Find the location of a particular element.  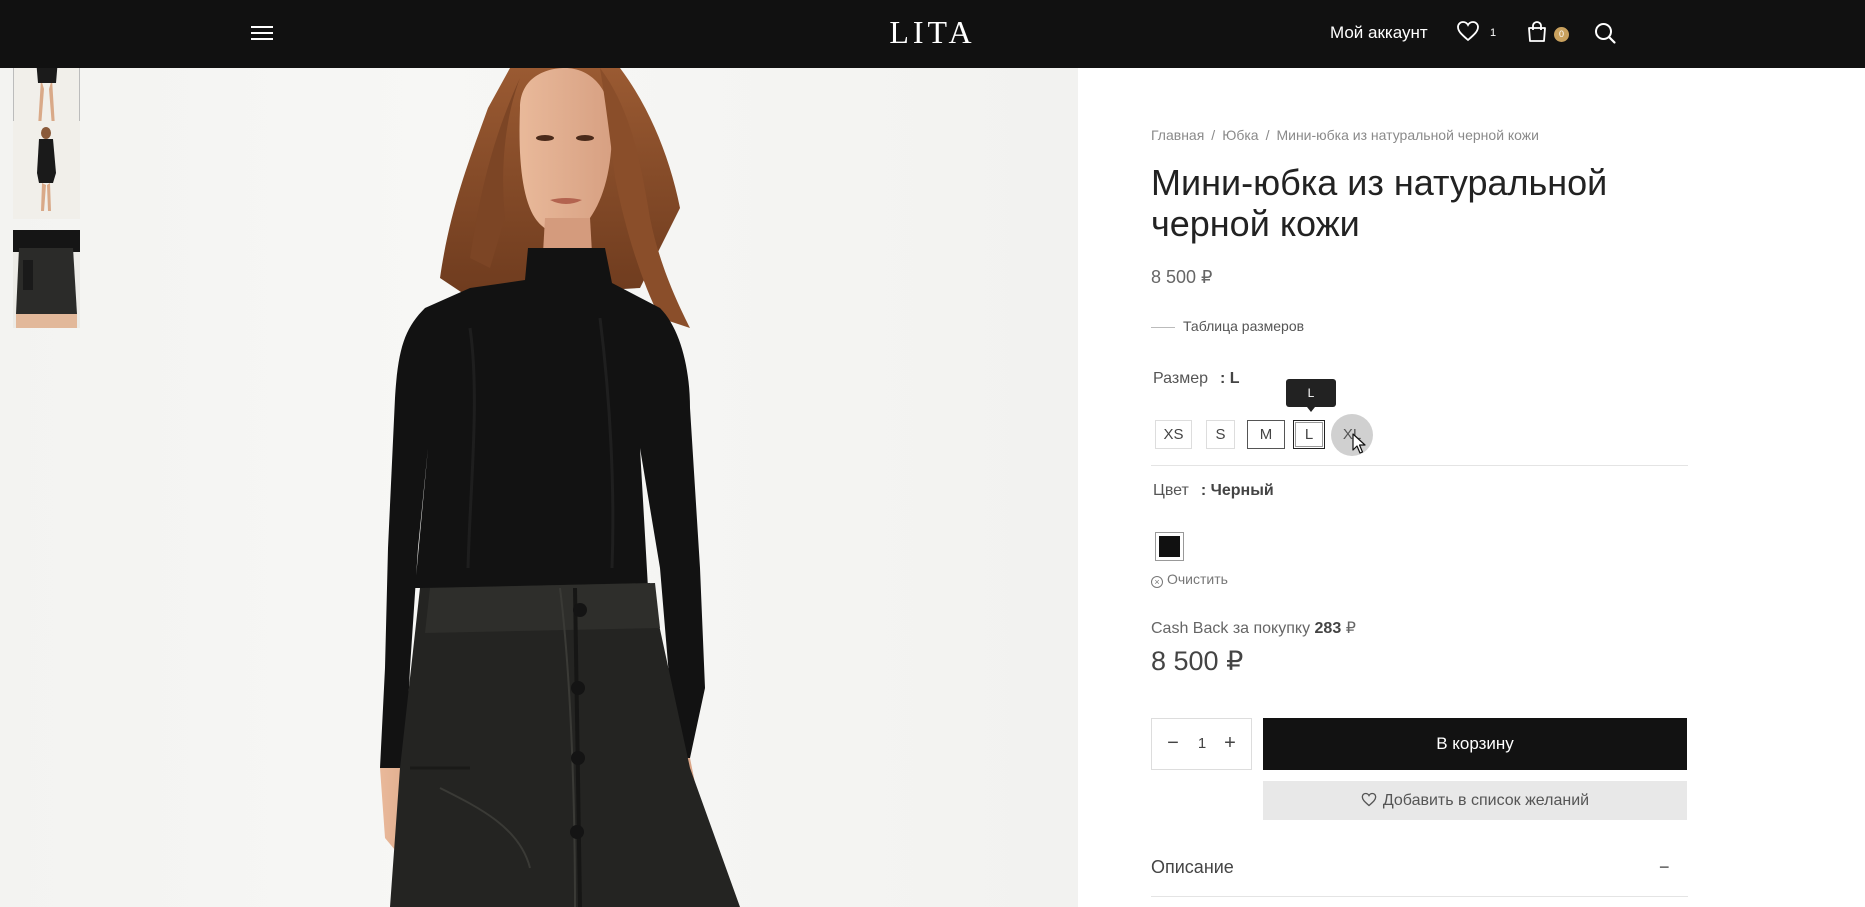

add-to-cart-button: В корзину is located at coordinates (1475, 744).